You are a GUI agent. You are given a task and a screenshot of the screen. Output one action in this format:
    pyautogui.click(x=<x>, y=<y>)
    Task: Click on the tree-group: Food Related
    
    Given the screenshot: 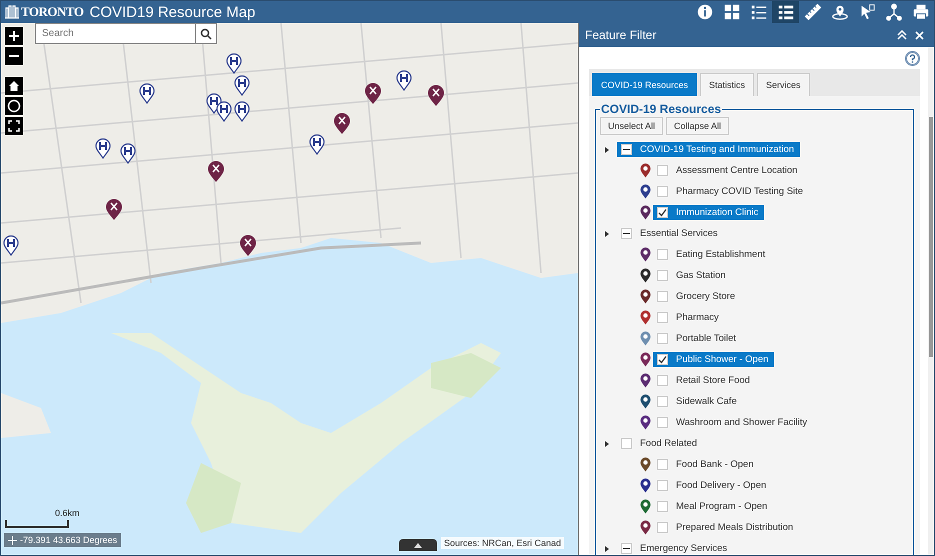 What is the action you would take?
    pyautogui.click(x=660, y=443)
    